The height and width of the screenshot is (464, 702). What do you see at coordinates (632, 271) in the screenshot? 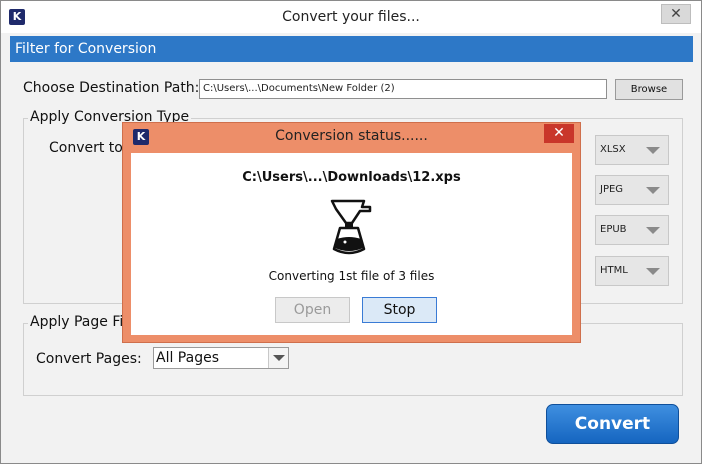
I see `format-select-html: HTML` at bounding box center [632, 271].